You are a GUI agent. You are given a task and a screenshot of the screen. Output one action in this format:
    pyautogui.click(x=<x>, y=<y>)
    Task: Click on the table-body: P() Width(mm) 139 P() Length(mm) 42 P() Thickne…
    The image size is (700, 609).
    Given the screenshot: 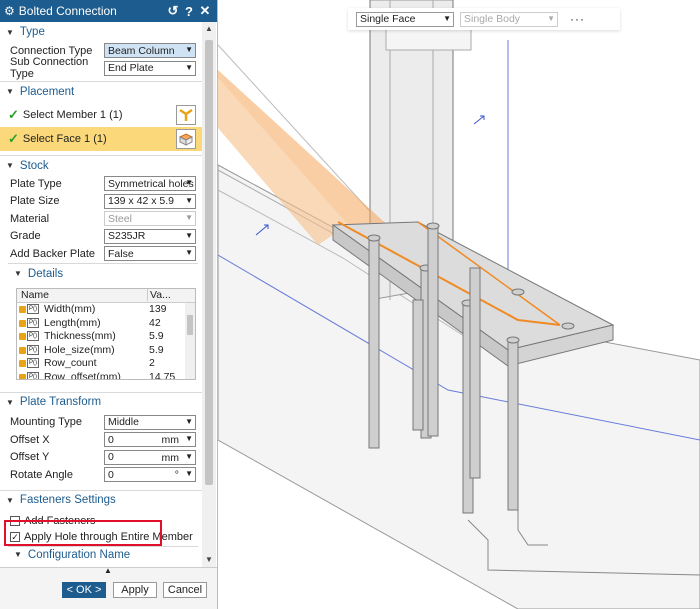 What is the action you would take?
    pyautogui.click(x=106, y=341)
    